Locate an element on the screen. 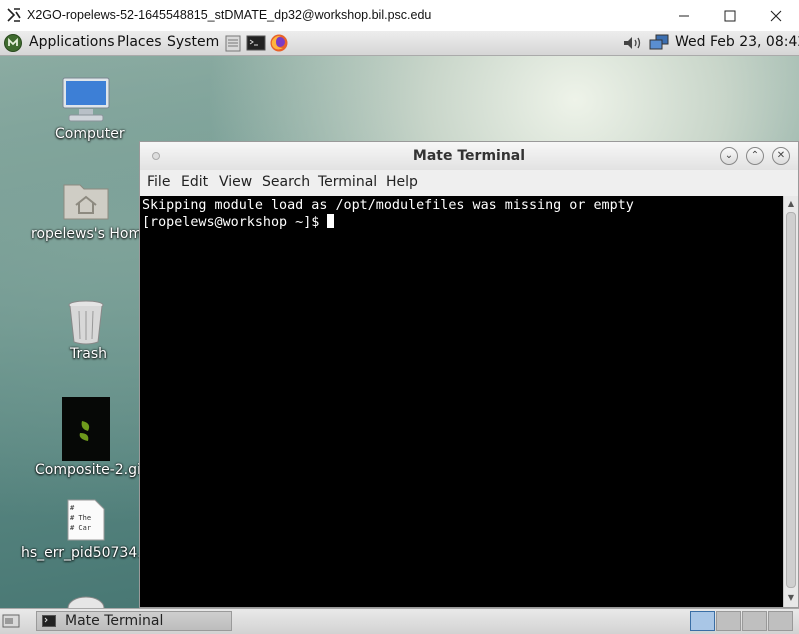 The height and width of the screenshot is (634, 799). computer-icon is located at coordinates (86, 100).